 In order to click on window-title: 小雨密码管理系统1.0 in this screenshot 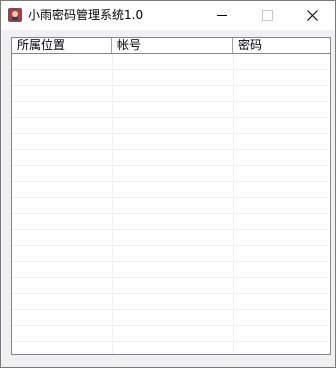, I will do `click(86, 15)`.